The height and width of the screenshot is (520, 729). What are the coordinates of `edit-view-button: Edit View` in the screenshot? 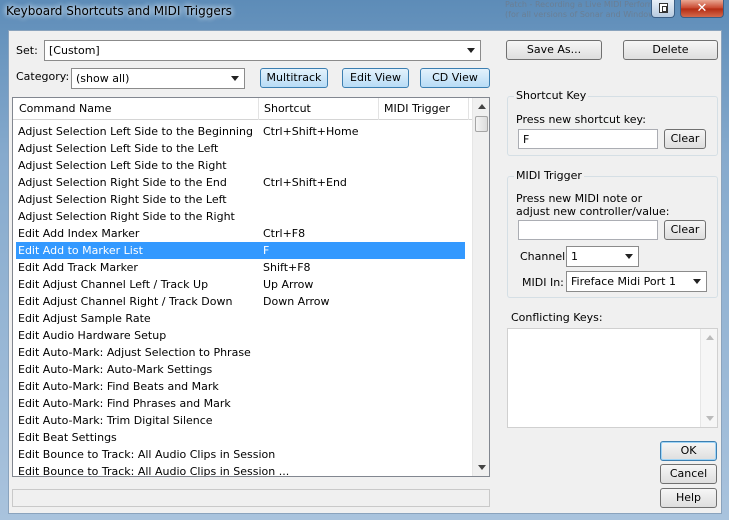 It's located at (375, 78).